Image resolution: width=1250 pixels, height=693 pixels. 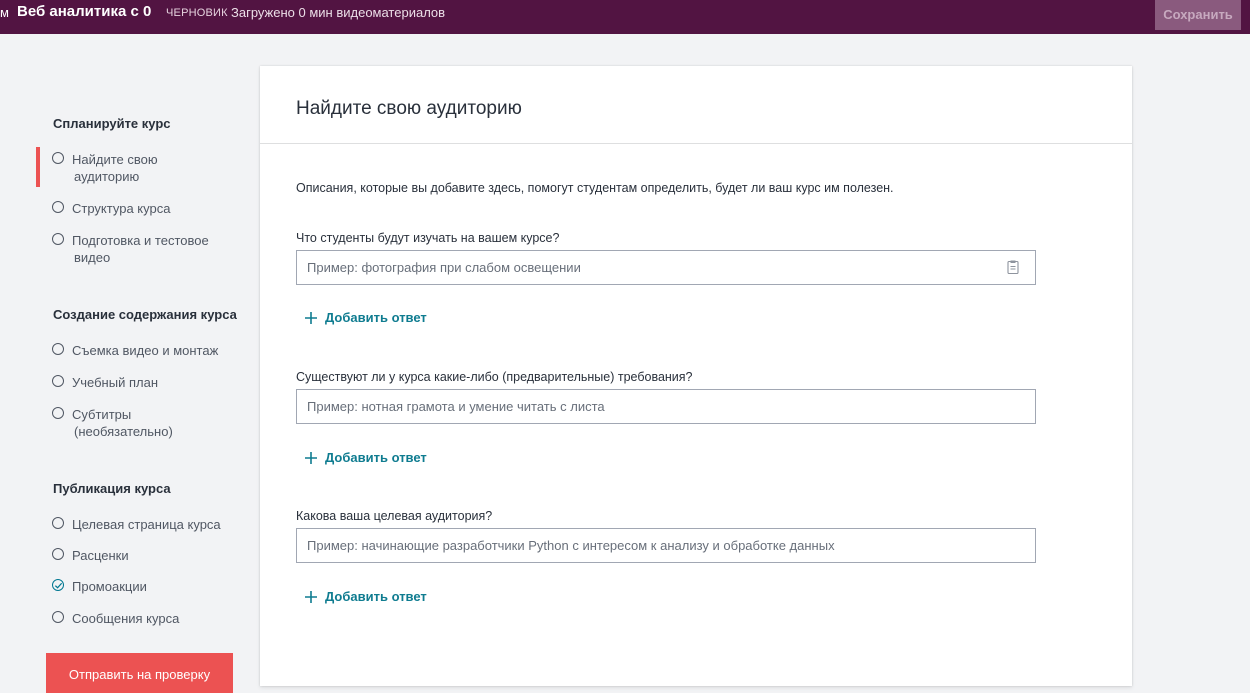 I want to click on sidebar-item-setup-test-video: Подготовка и тестовое видео, so click(x=147, y=249).